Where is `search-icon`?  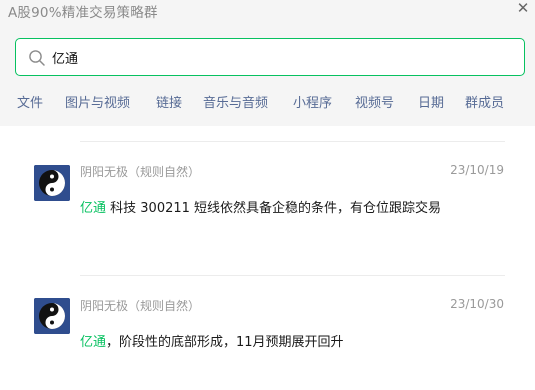 search-icon is located at coordinates (37, 58).